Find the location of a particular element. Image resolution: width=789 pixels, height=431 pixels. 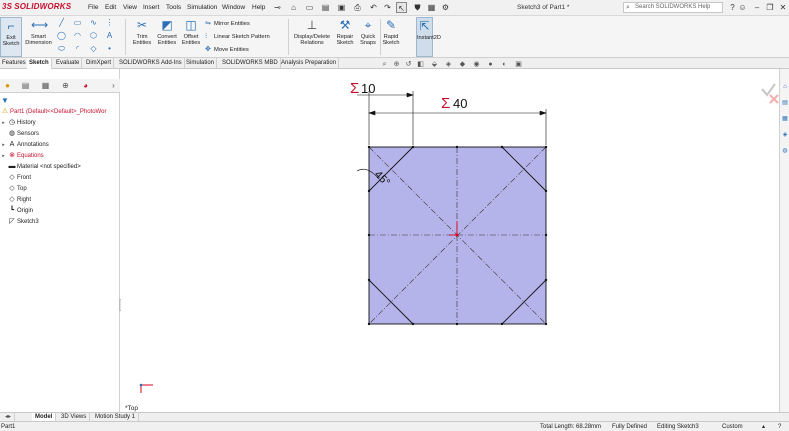

menu-simulation: Simulation is located at coordinates (202, 7).